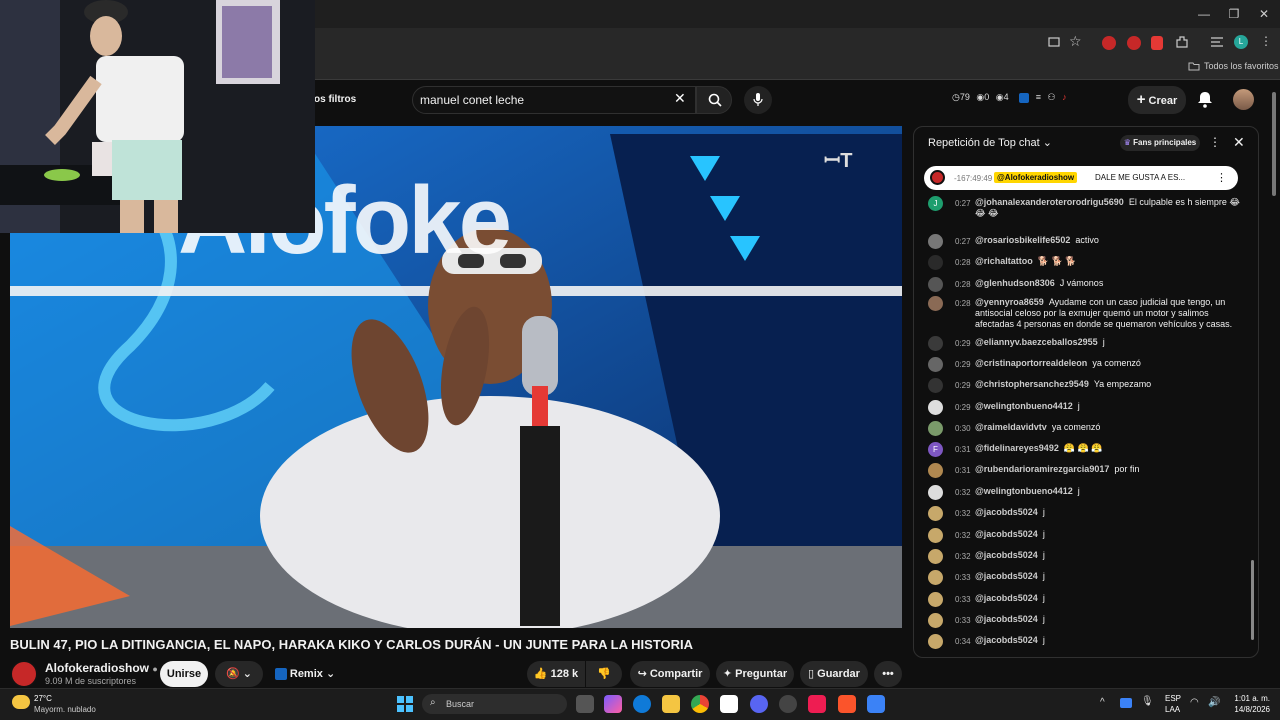 Image resolution: width=1280 pixels, height=720 pixels. Describe the element at coordinates (1054, 42) in the screenshot. I see `install-app-icon` at that location.